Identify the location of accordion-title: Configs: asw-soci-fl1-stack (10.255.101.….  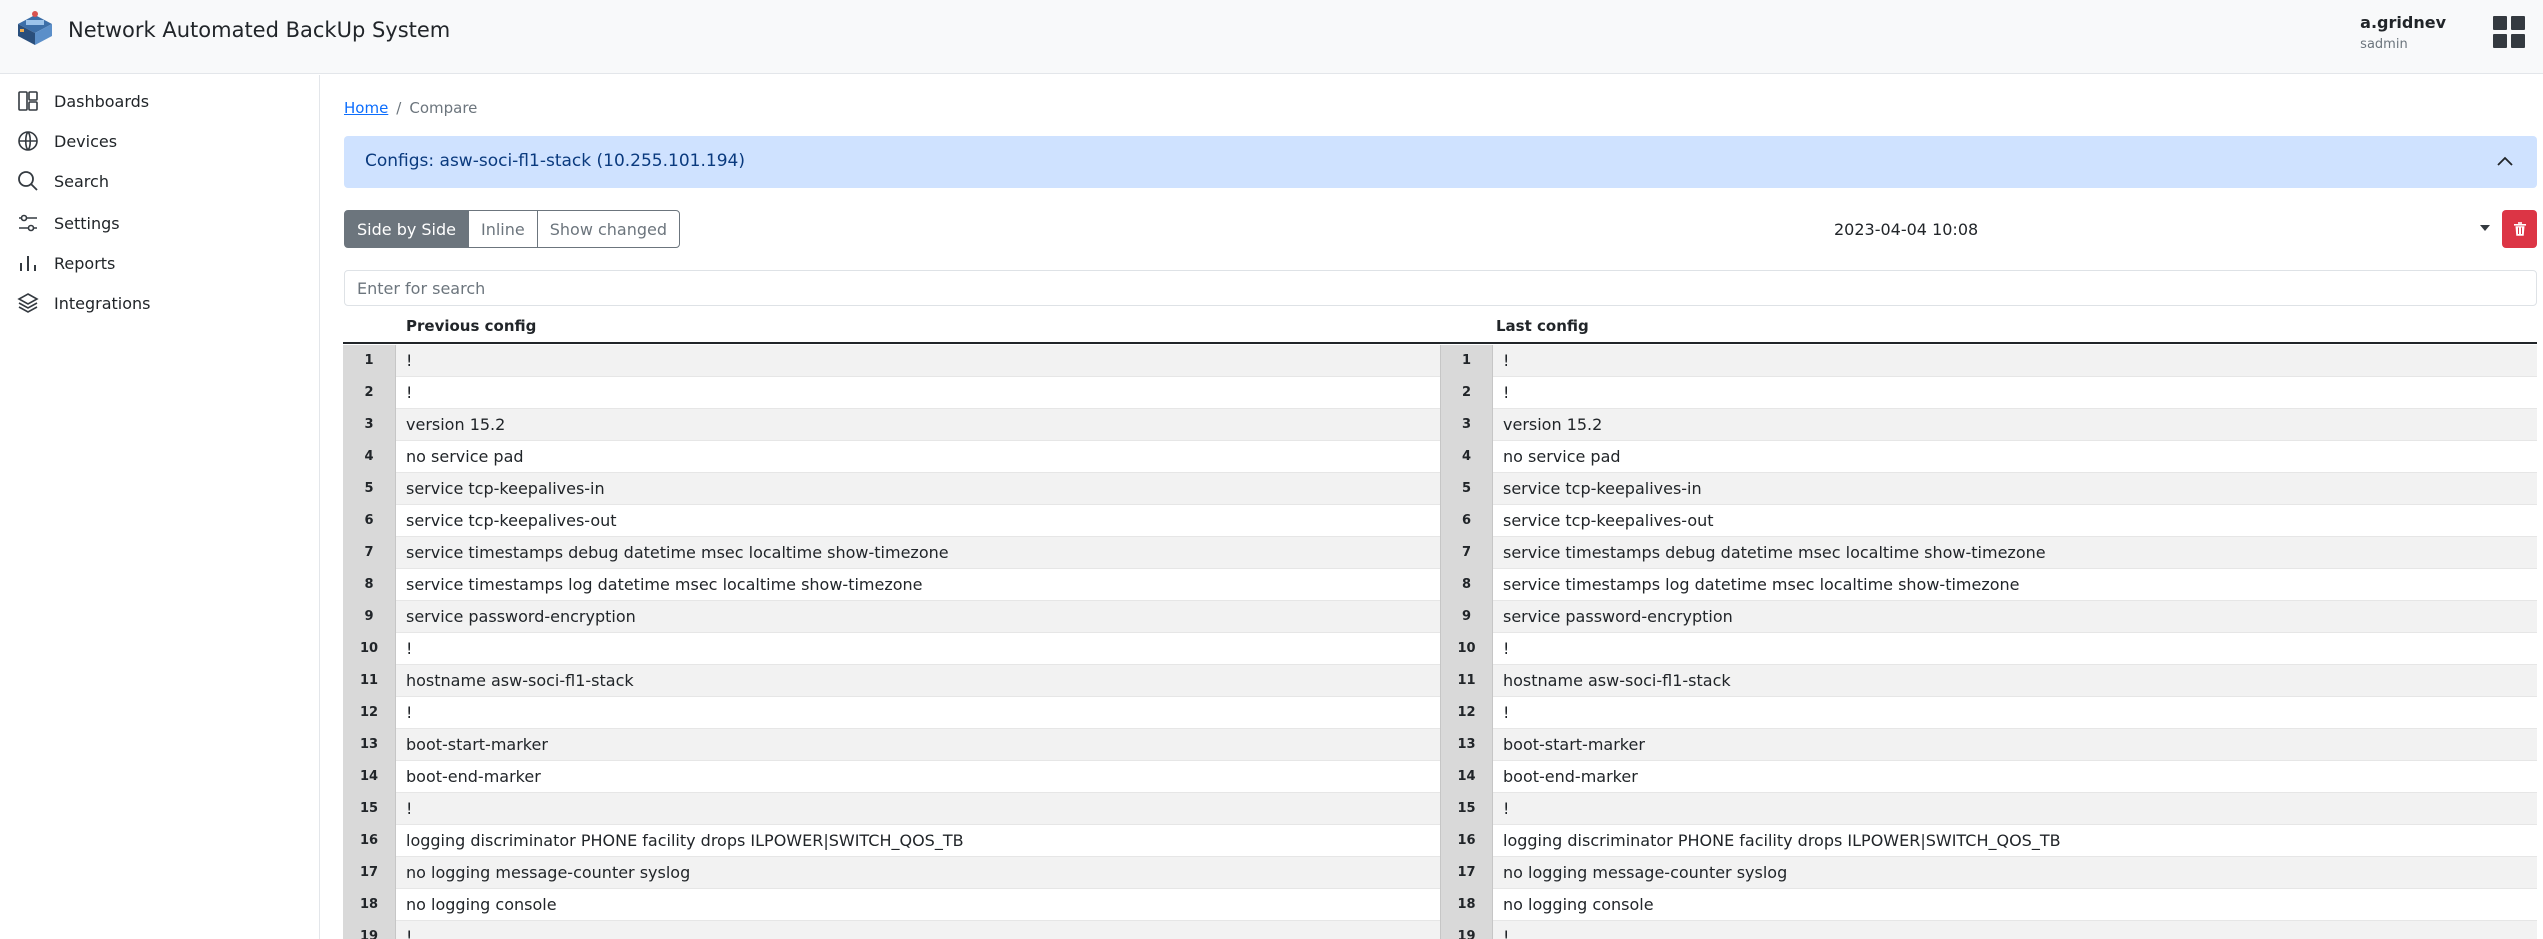
(555, 161).